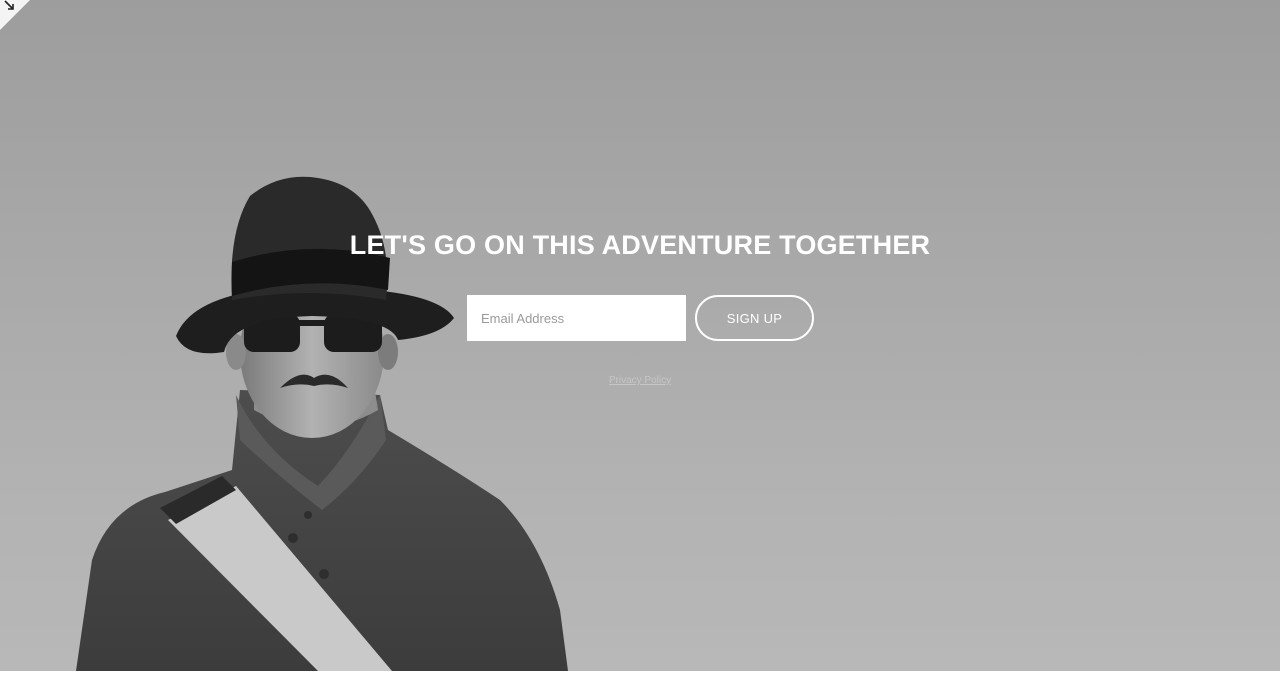  Describe the element at coordinates (640, 245) in the screenshot. I see `hero-headline: LET'S GO ON THIS ADVENTURE TOGETHER` at that location.